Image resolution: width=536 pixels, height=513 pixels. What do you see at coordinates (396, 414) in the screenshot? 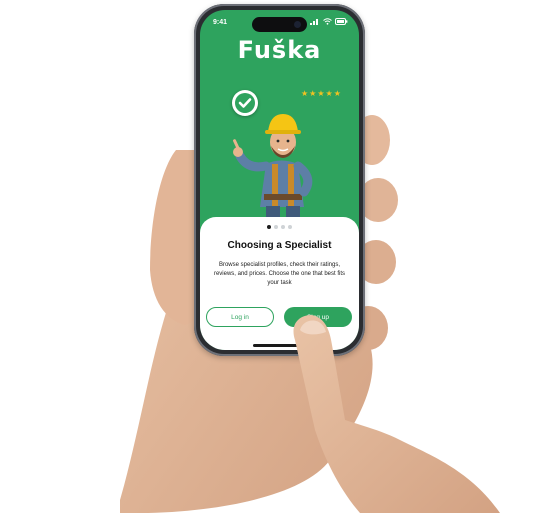
I see `pointing-finger-illustration` at bounding box center [396, 414].